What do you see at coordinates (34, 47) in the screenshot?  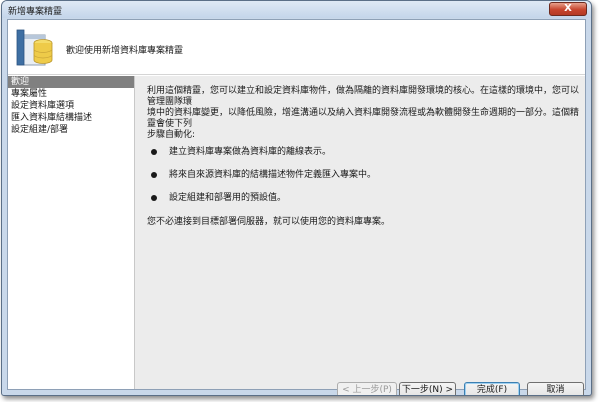 I see `database-icon` at bounding box center [34, 47].